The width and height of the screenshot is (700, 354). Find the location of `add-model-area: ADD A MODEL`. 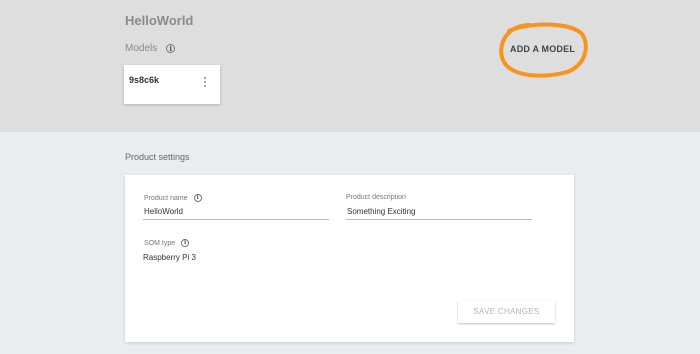

add-model-area: ADD A MODEL is located at coordinates (543, 49).